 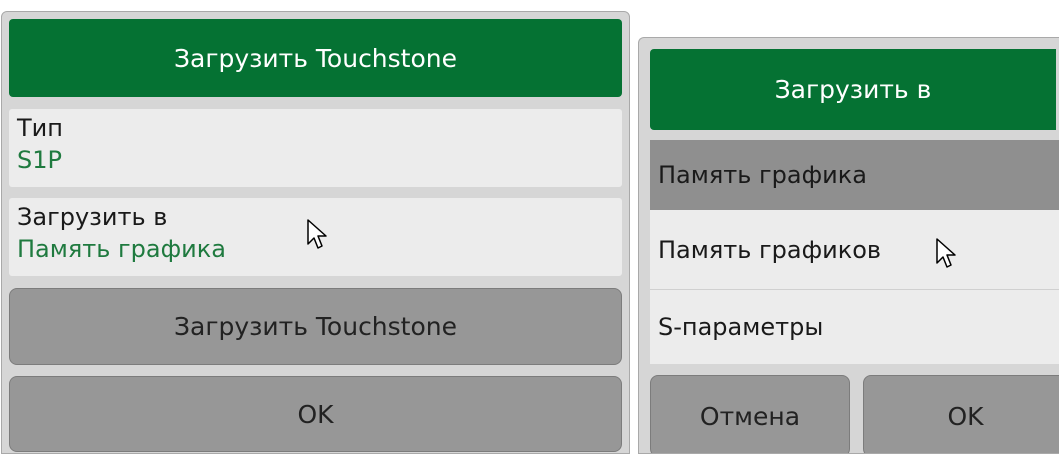 I want to click on type-label: Тип, so click(x=40, y=128).